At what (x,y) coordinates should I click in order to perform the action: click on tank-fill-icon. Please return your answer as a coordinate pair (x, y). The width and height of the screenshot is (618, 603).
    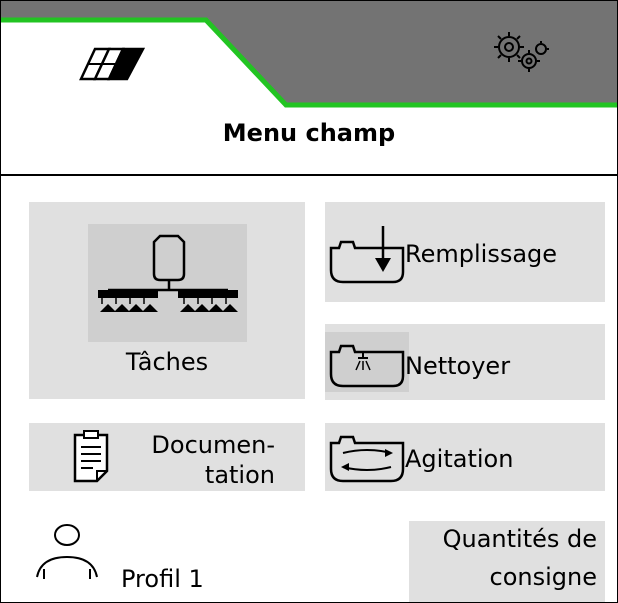
    Looking at the image, I should click on (367, 255).